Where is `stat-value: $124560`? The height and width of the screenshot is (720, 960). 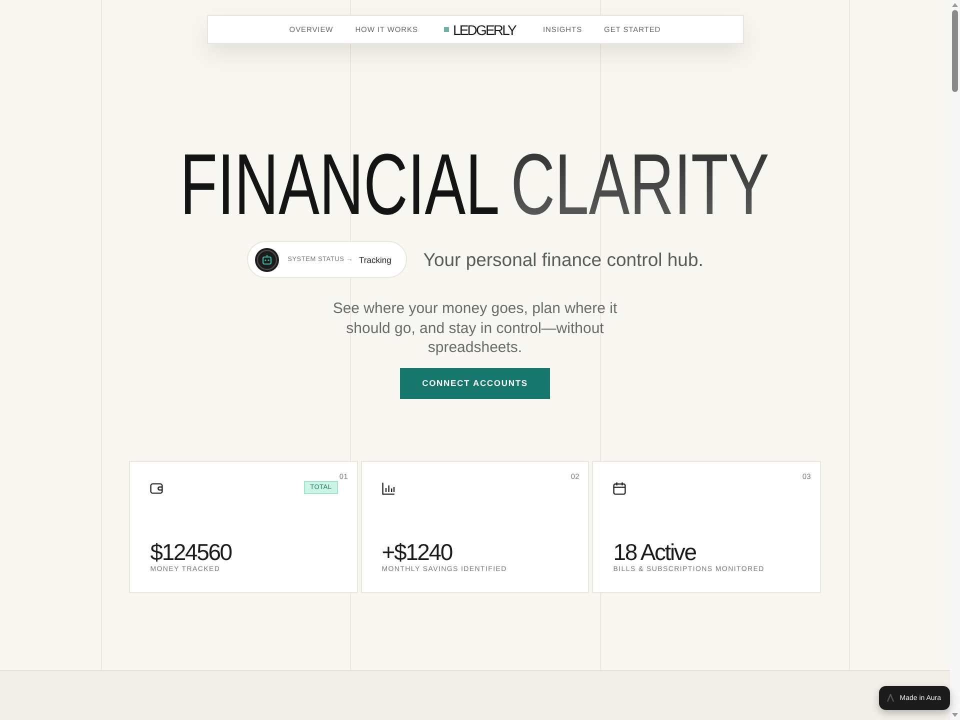
stat-value: $124560 is located at coordinates (191, 551).